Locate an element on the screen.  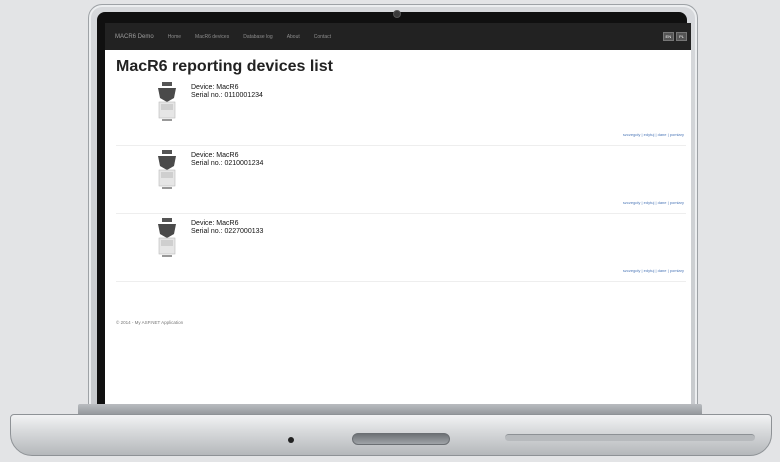
lang-button-en: EN is located at coordinates (668, 36).